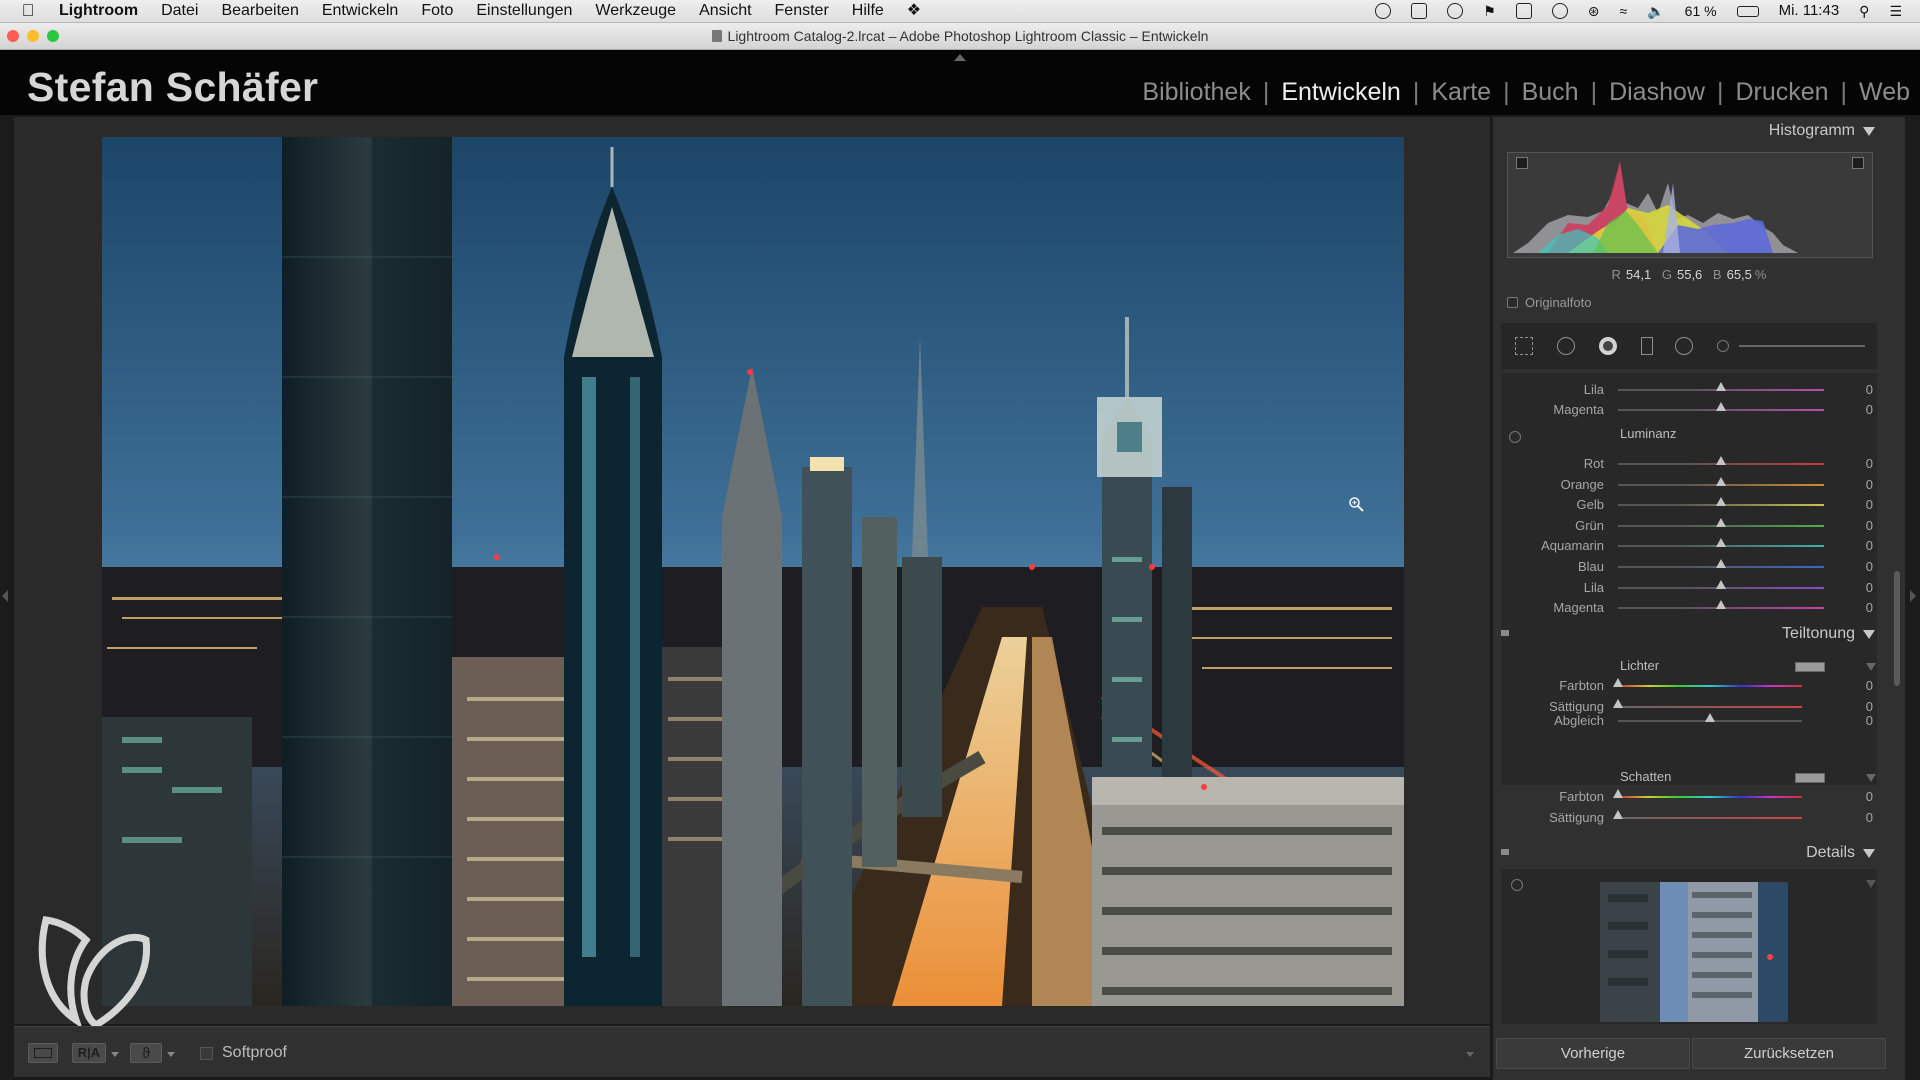 This screenshot has width=1920, height=1080. I want to click on highlights-color-swatch, so click(1810, 667).